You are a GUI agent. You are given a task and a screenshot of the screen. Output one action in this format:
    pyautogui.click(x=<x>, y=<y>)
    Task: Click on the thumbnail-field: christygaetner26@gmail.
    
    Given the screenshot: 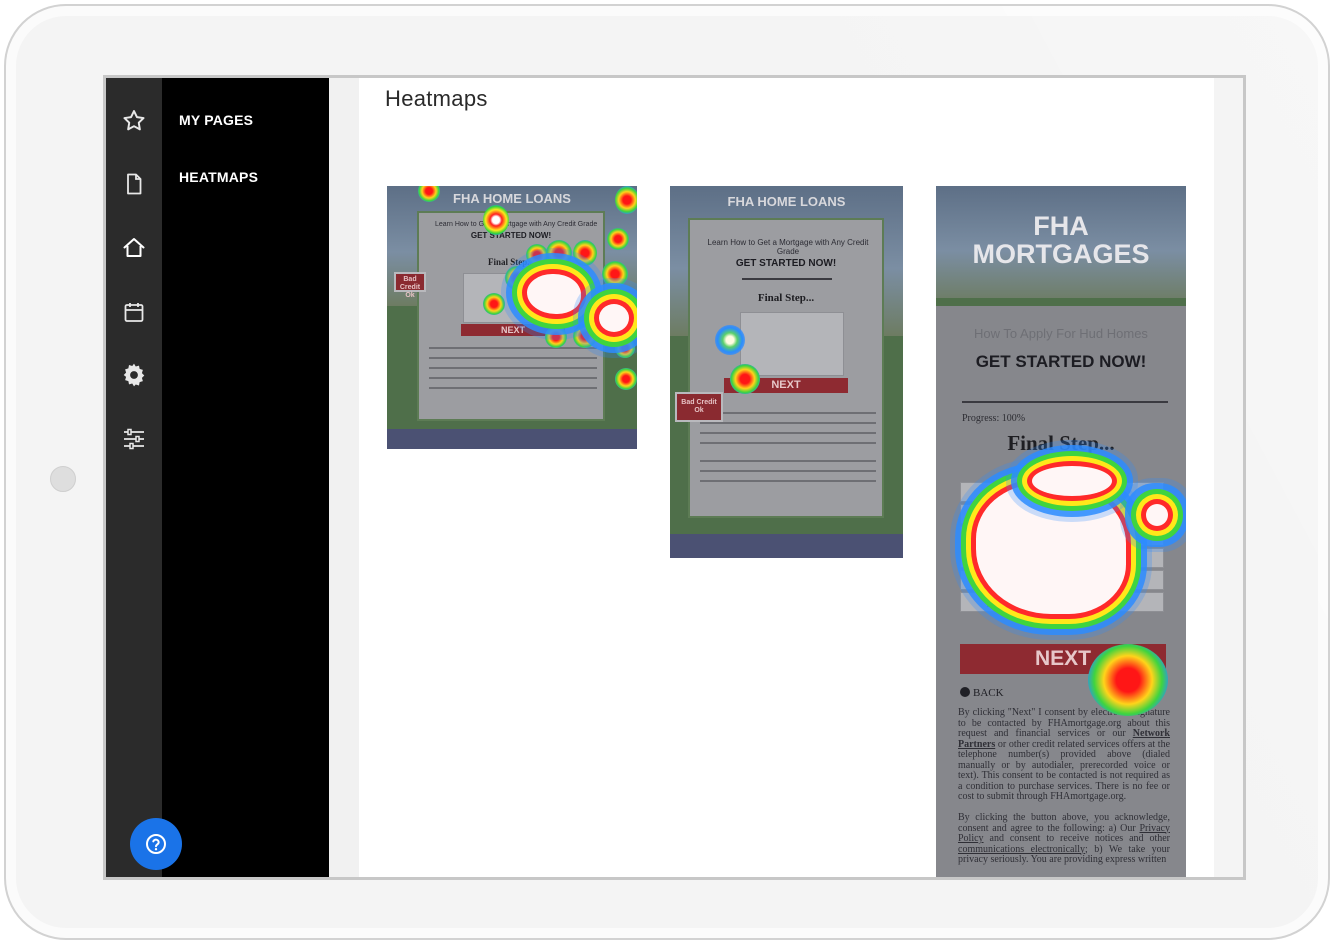 What is the action you would take?
    pyautogui.click(x=1062, y=558)
    